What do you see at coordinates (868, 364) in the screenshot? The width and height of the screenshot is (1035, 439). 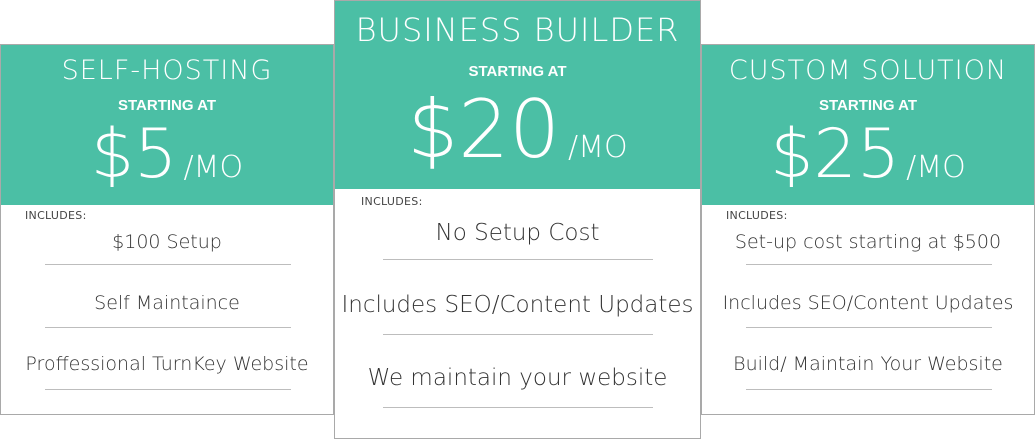 I see `feature-item: Build/ Maintain Your Website` at bounding box center [868, 364].